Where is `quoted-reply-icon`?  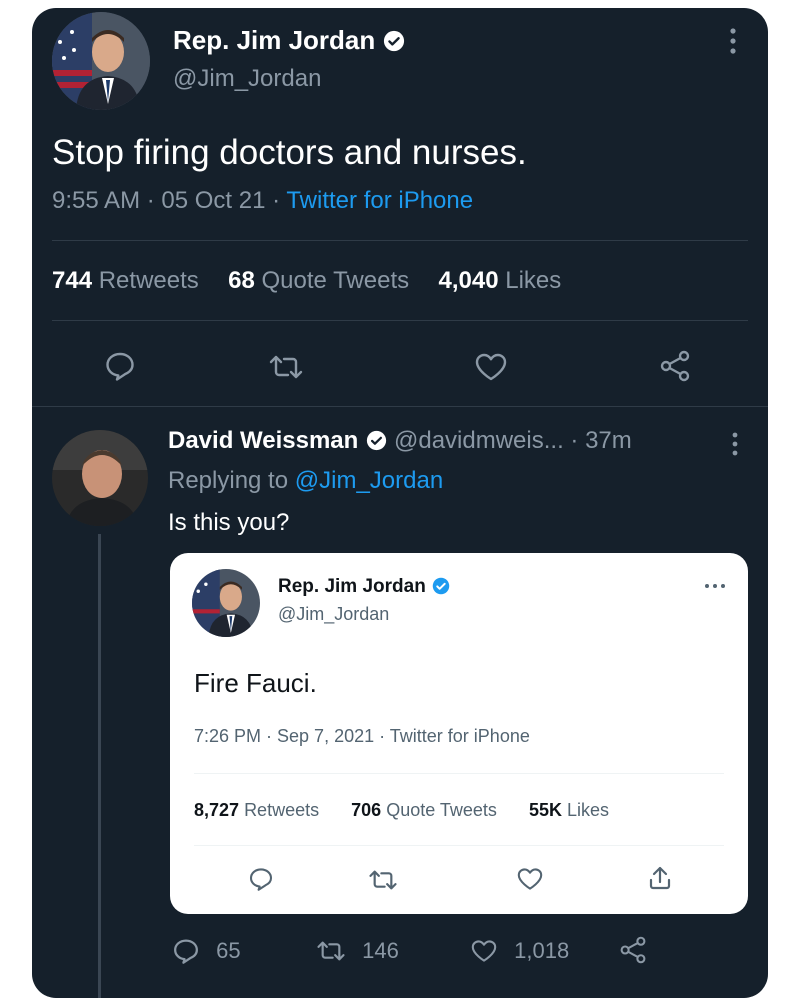 quoted-reply-icon is located at coordinates (261, 879).